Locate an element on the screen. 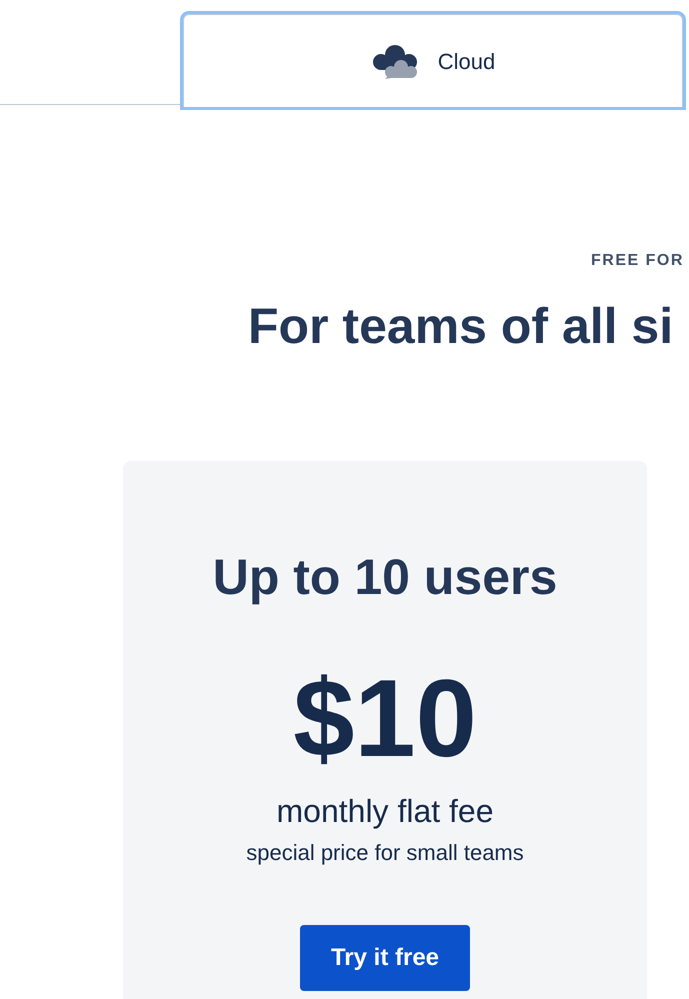 This screenshot has height=999, width=689. cloud-tab: Cloud is located at coordinates (433, 60).